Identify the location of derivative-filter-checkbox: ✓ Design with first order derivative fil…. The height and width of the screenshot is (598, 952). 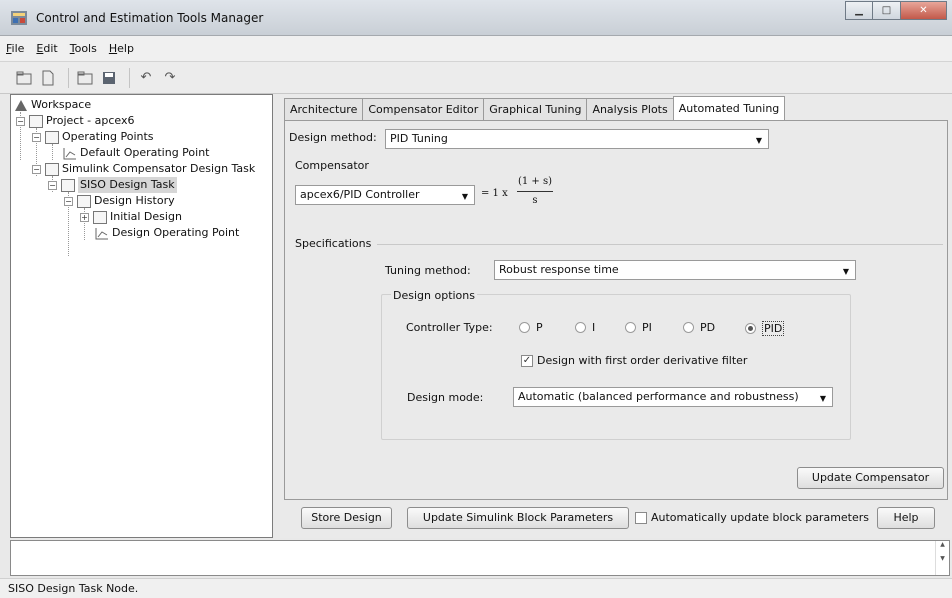
(634, 360).